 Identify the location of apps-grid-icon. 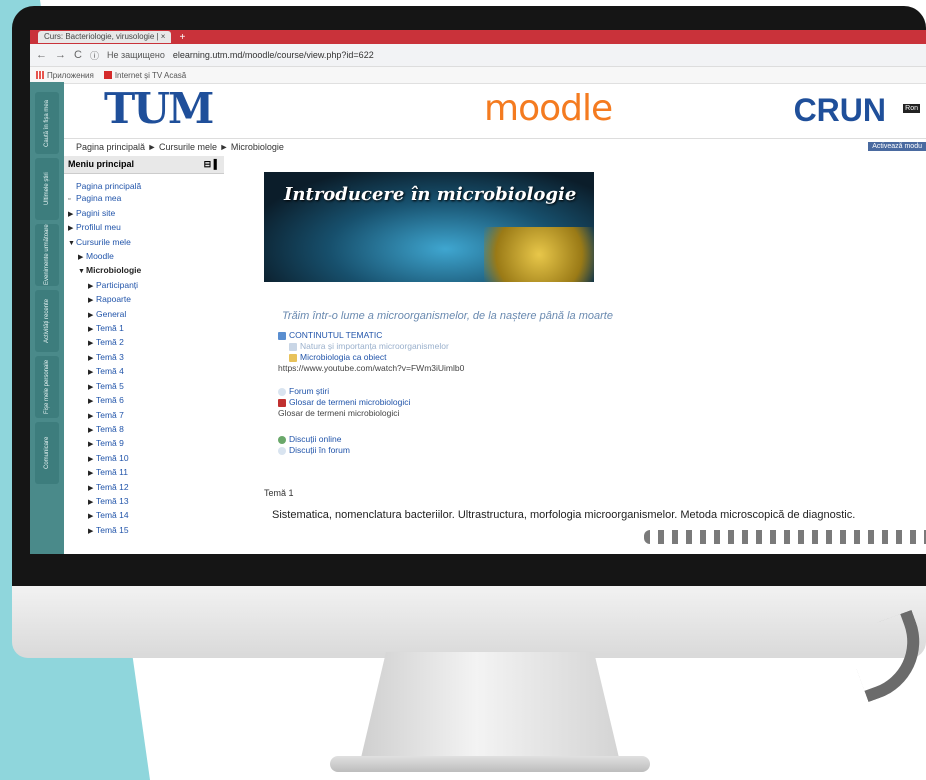
(40, 75).